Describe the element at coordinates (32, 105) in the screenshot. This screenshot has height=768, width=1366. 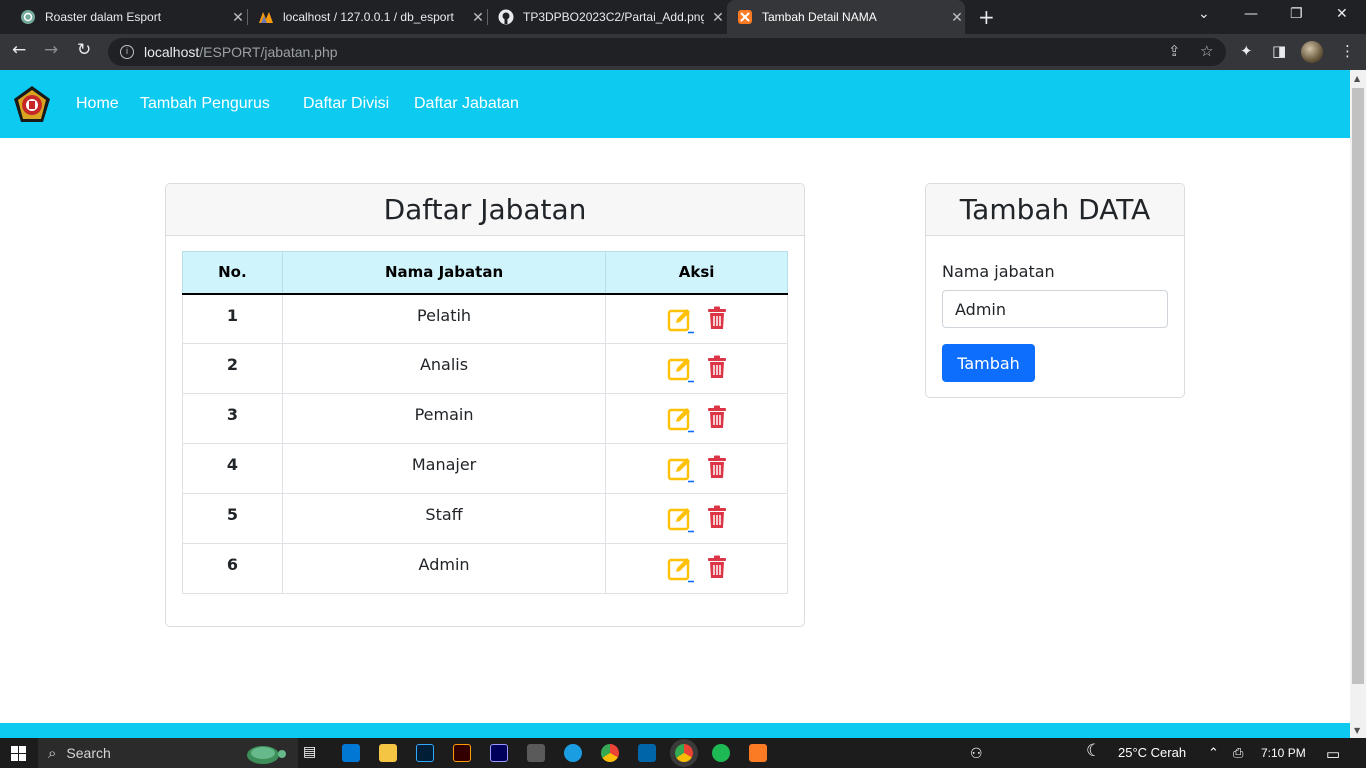
I see `logo-icon` at that location.